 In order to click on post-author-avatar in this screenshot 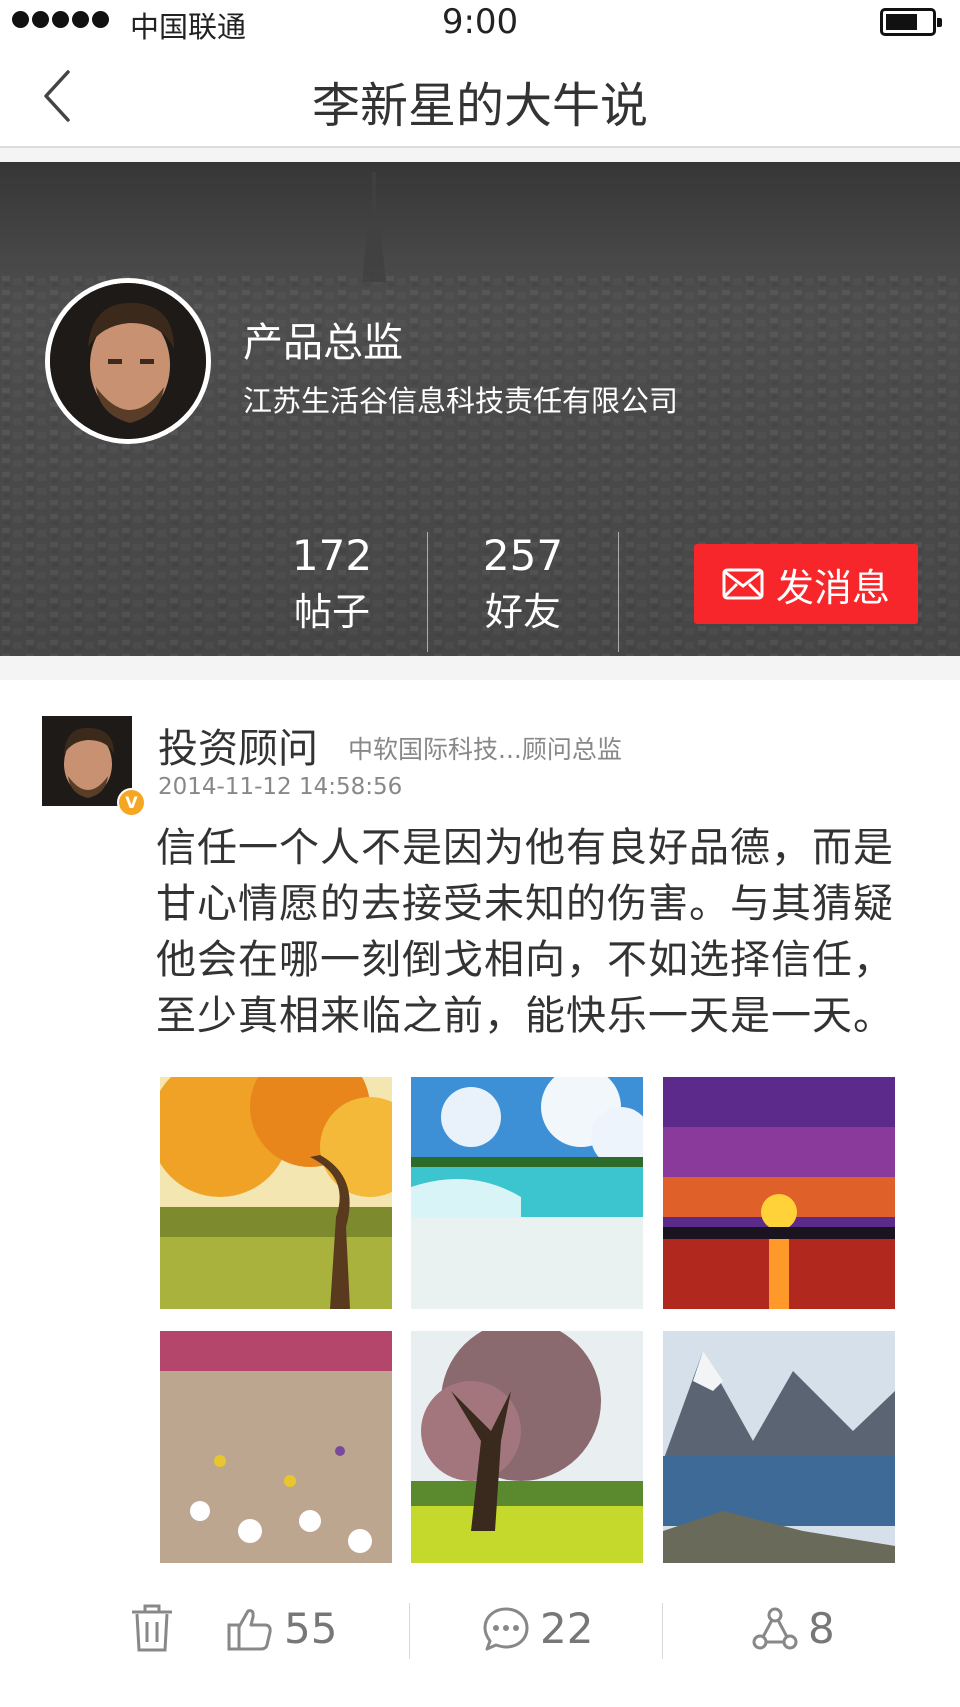, I will do `click(87, 761)`.